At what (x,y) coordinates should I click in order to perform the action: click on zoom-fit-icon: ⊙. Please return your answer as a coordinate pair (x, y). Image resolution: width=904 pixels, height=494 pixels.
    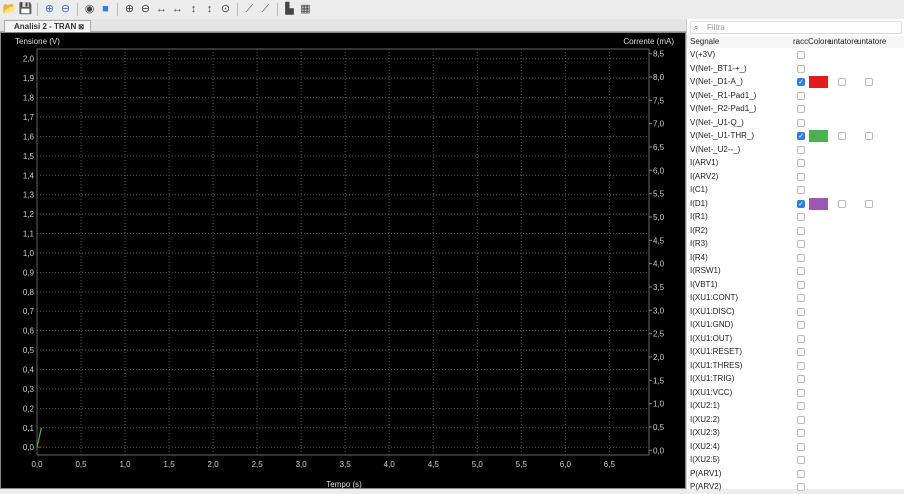
    Looking at the image, I should click on (225, 9).